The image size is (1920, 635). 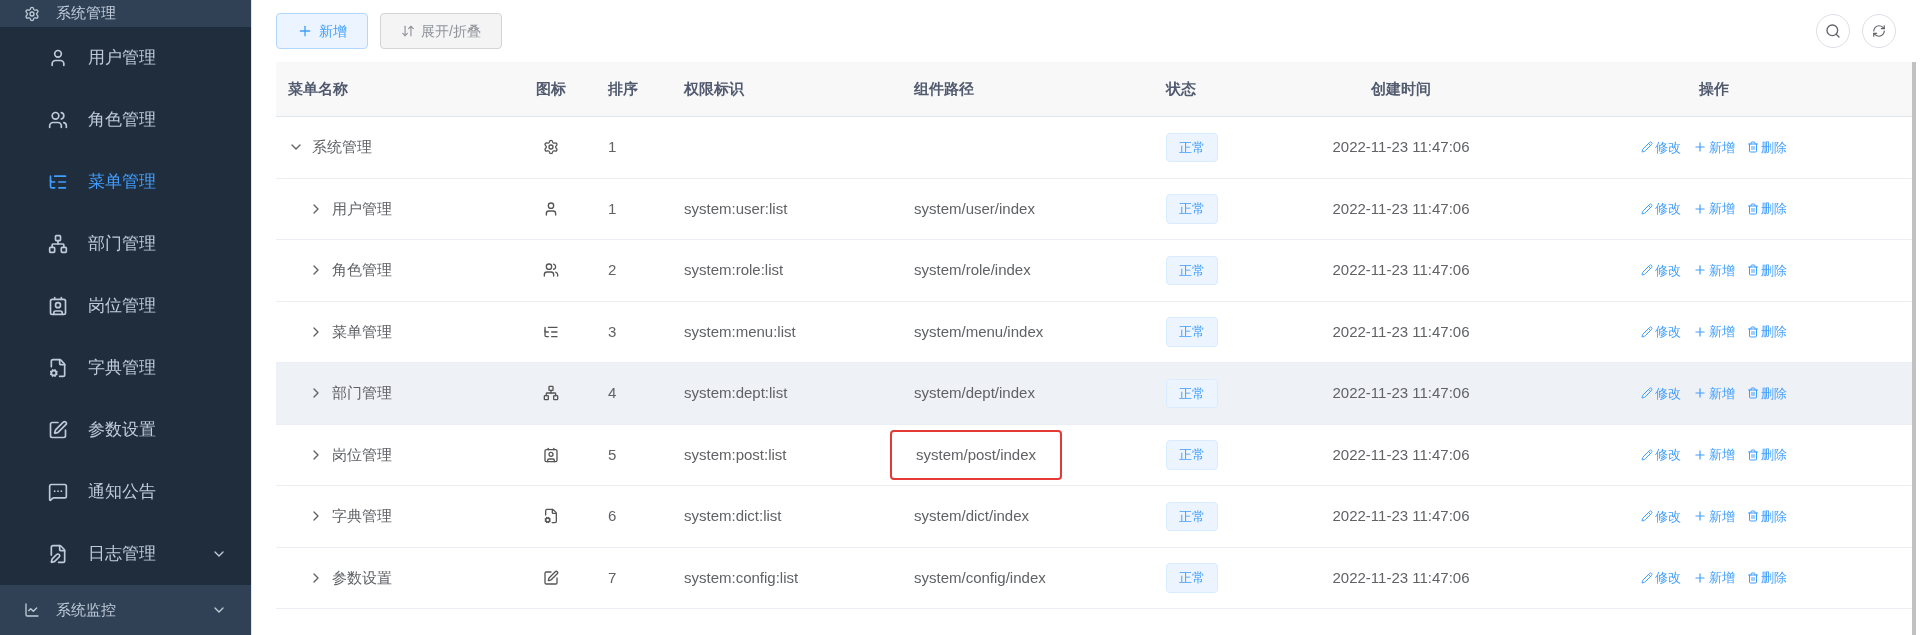 I want to click on component-path: system/dict/index, so click(x=972, y=516).